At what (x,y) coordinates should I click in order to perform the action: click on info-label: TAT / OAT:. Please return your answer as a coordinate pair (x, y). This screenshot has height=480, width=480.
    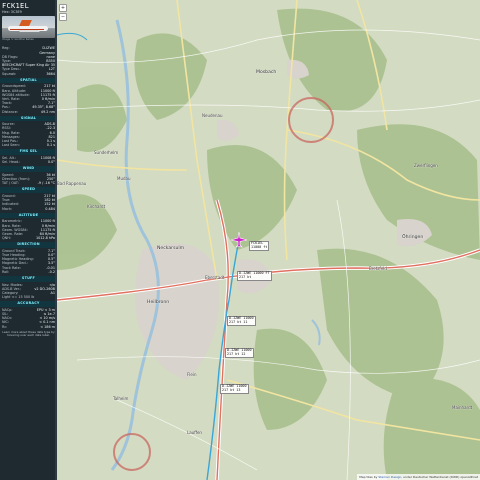
    Looking at the image, I should click on (10, 183).